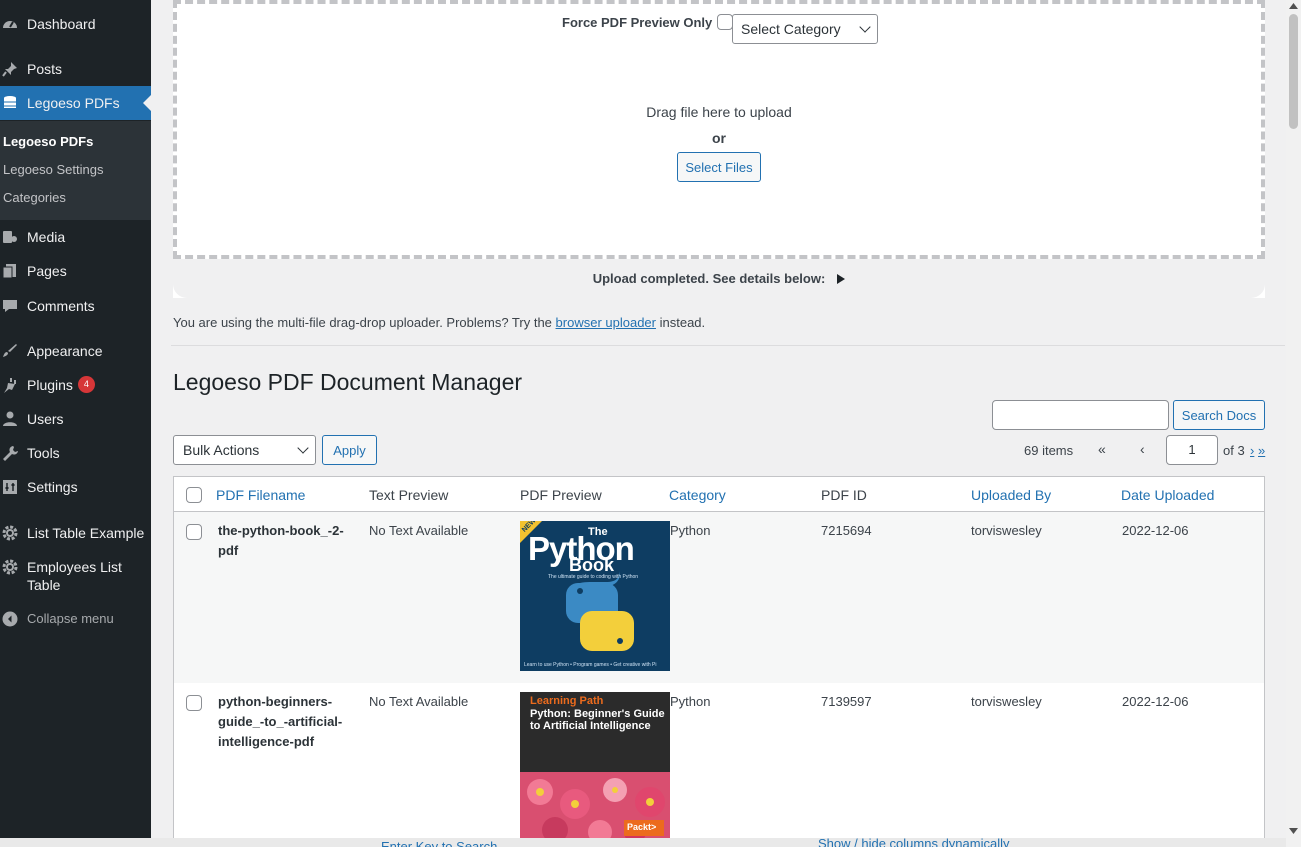  What do you see at coordinates (46, 237) in the screenshot?
I see `menu-label: Media` at bounding box center [46, 237].